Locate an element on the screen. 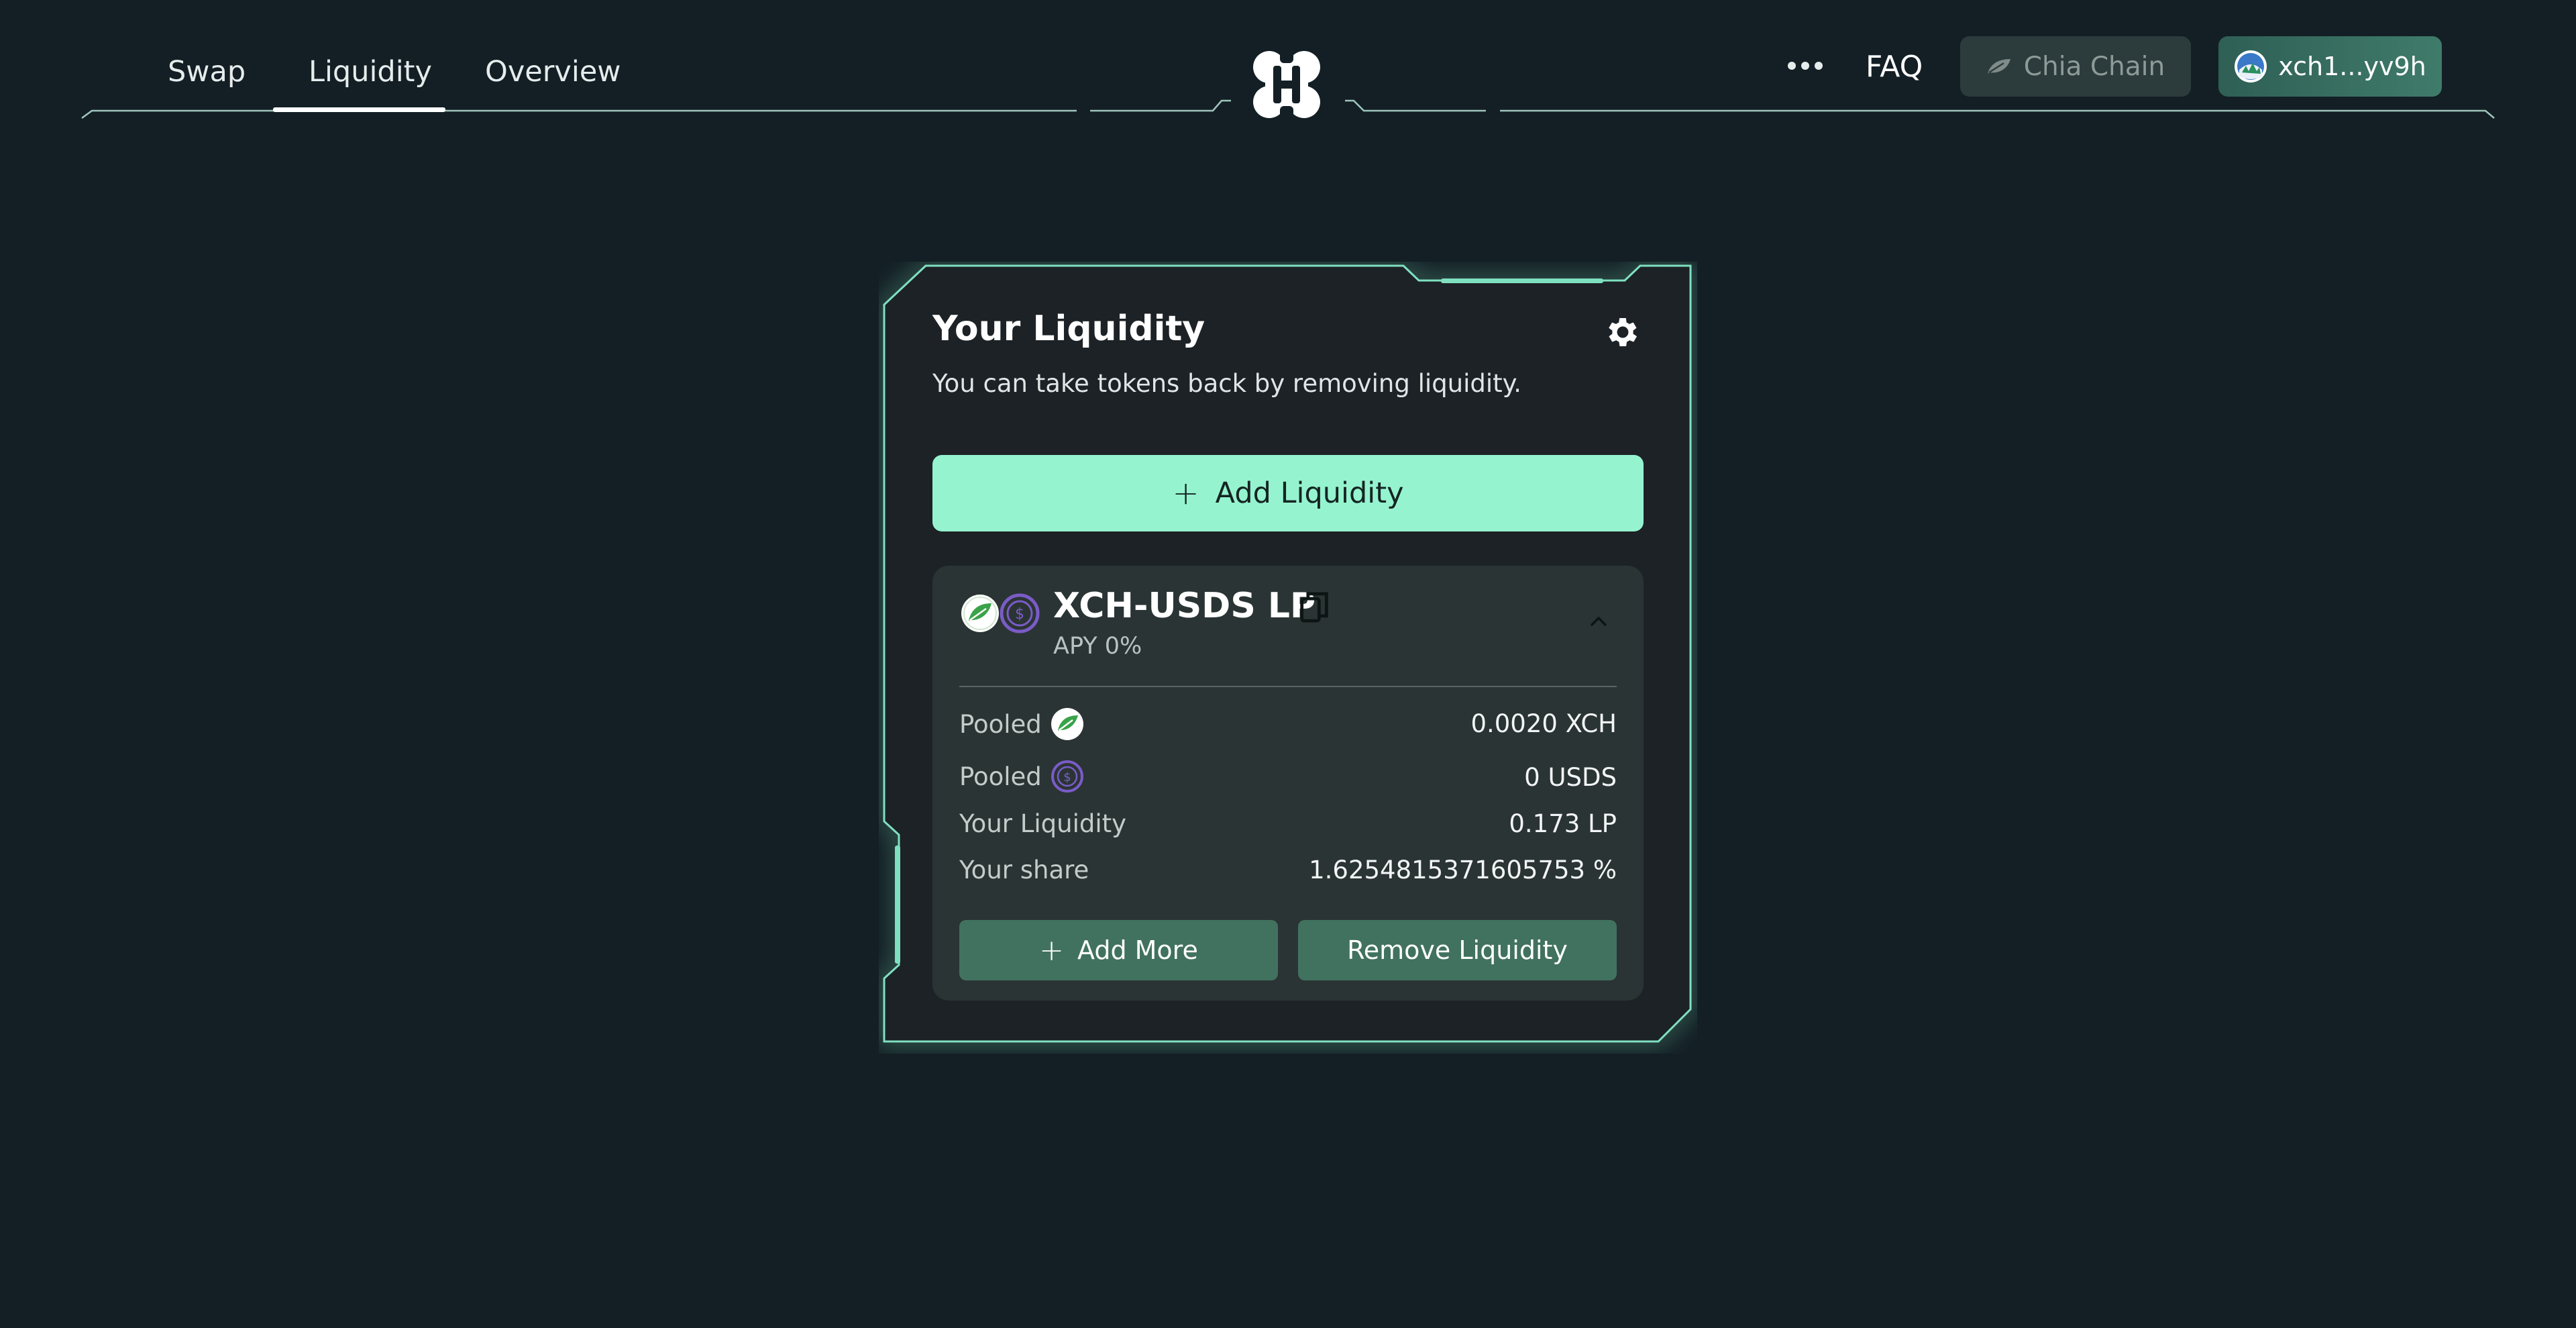 The width and height of the screenshot is (2576, 1328). wallet-address: xch1...yv9h is located at coordinates (2352, 66).